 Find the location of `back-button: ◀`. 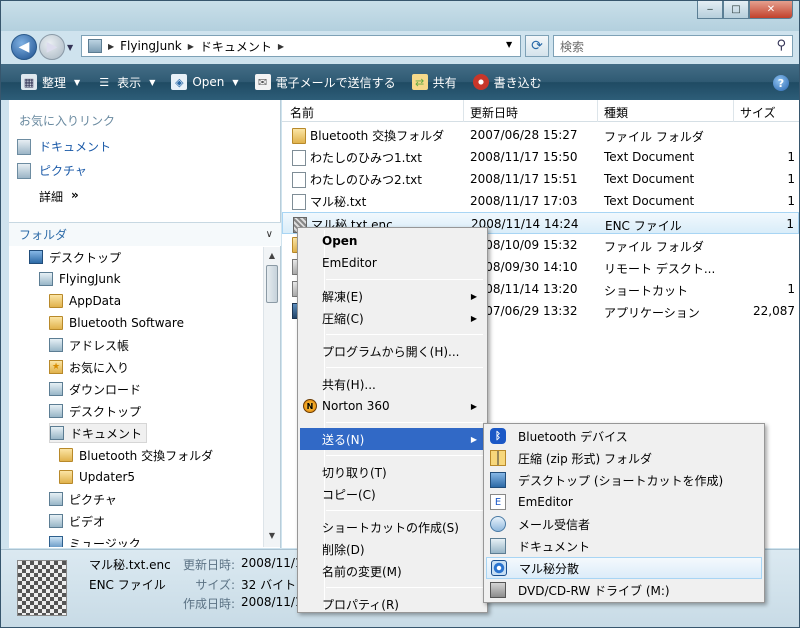

back-button: ◀ is located at coordinates (24, 47).